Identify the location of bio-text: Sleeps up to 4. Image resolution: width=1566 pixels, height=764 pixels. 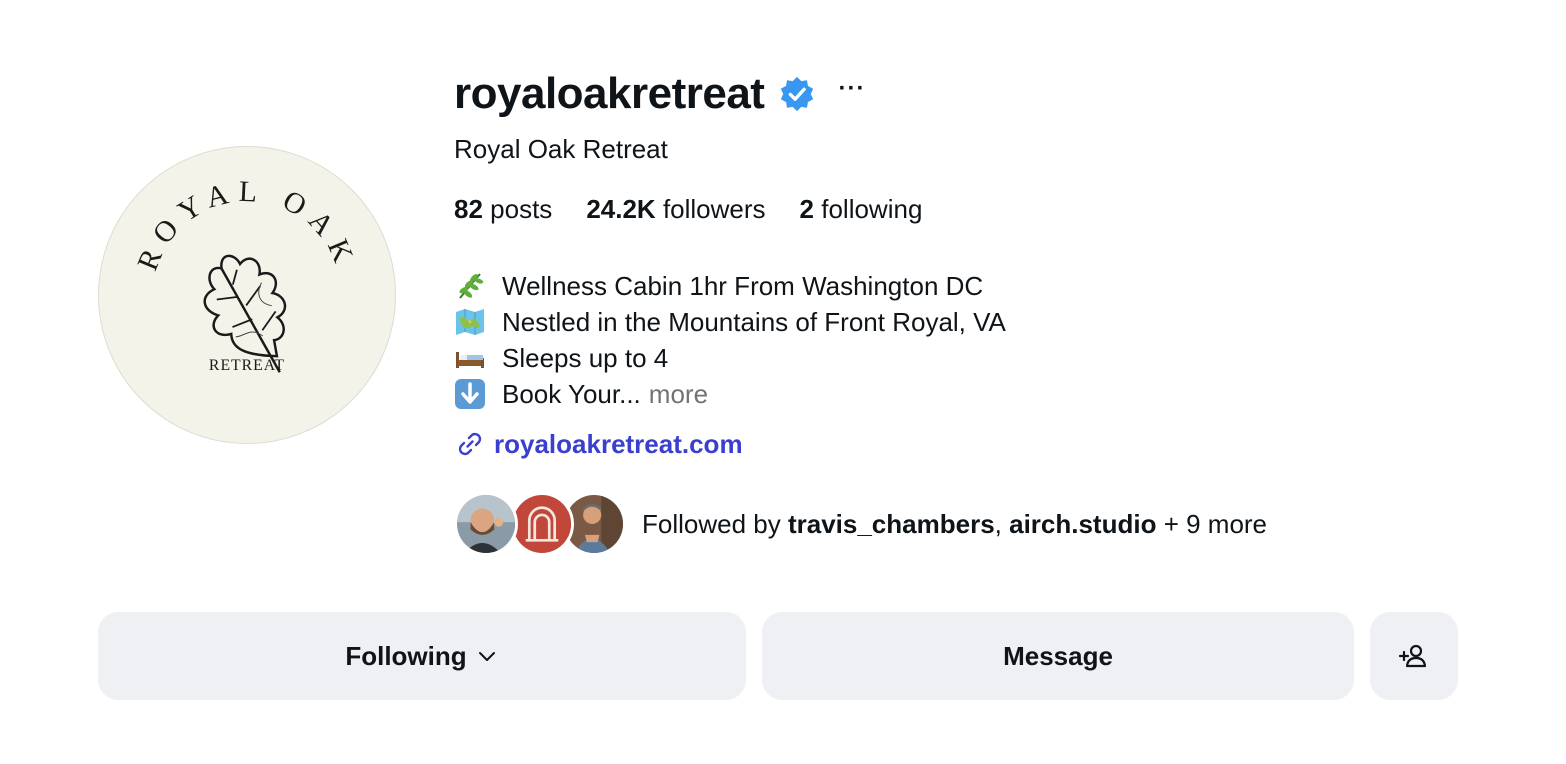
(585, 357).